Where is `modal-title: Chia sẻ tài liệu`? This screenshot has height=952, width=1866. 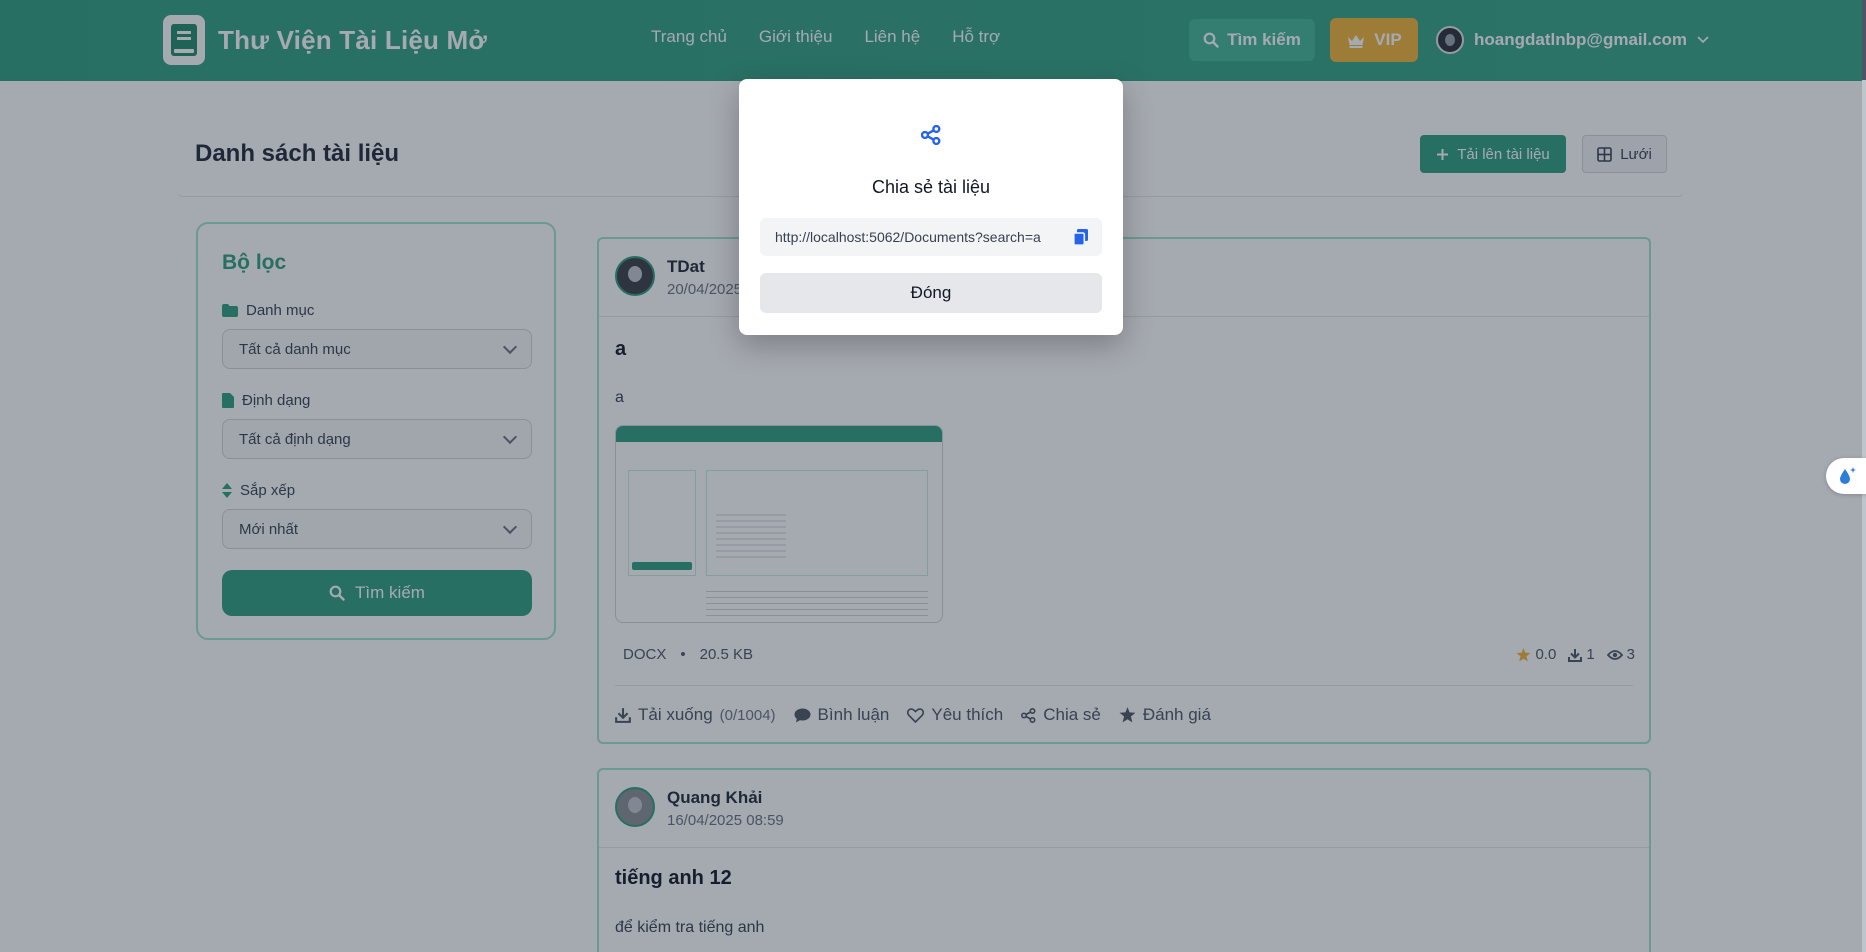
modal-title: Chia sẻ tài liệu is located at coordinates (931, 187).